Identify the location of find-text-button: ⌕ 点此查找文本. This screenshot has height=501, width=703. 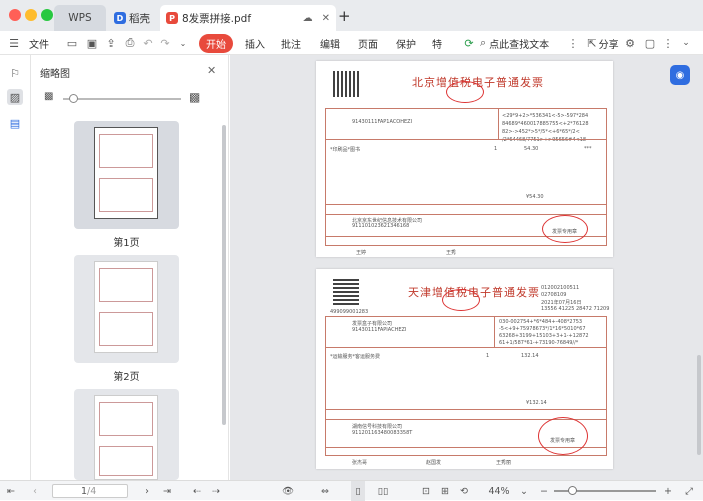
(516, 43).